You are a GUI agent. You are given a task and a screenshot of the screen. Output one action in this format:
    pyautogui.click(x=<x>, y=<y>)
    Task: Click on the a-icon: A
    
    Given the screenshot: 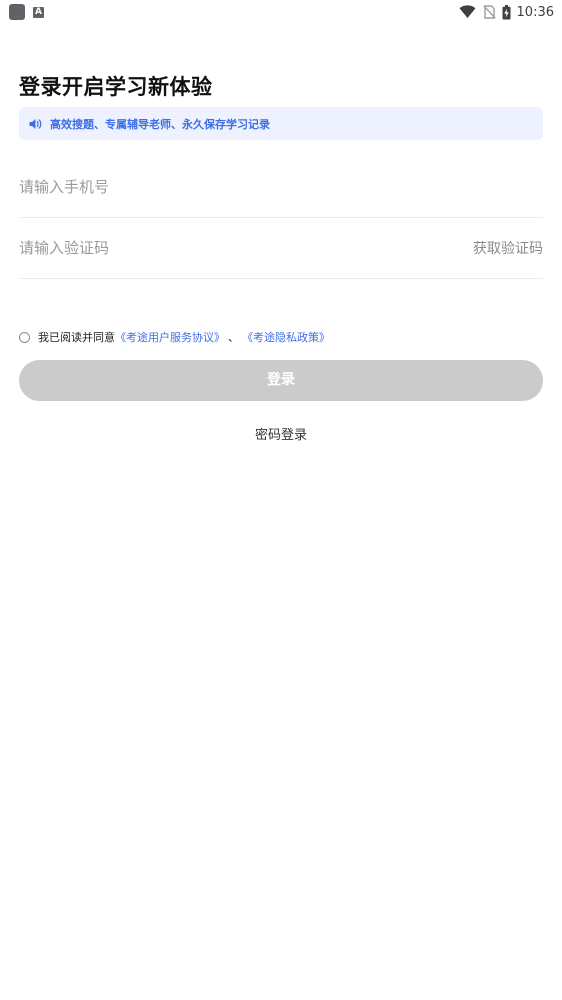 What is the action you would take?
    pyautogui.click(x=38, y=12)
    